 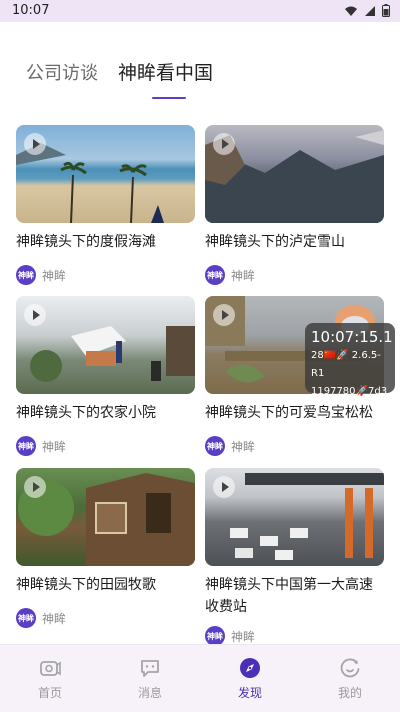 What do you see at coordinates (169, 98) in the screenshot?
I see `active-tab-indicator` at bounding box center [169, 98].